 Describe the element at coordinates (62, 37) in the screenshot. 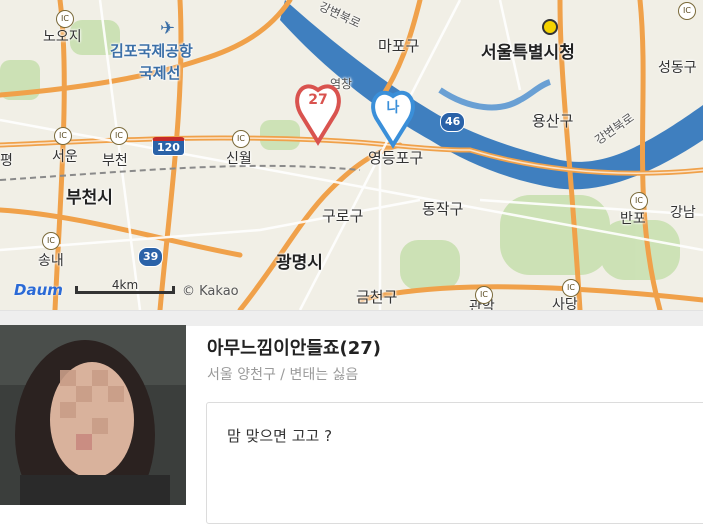

I see `label-noji: 노오지` at that location.